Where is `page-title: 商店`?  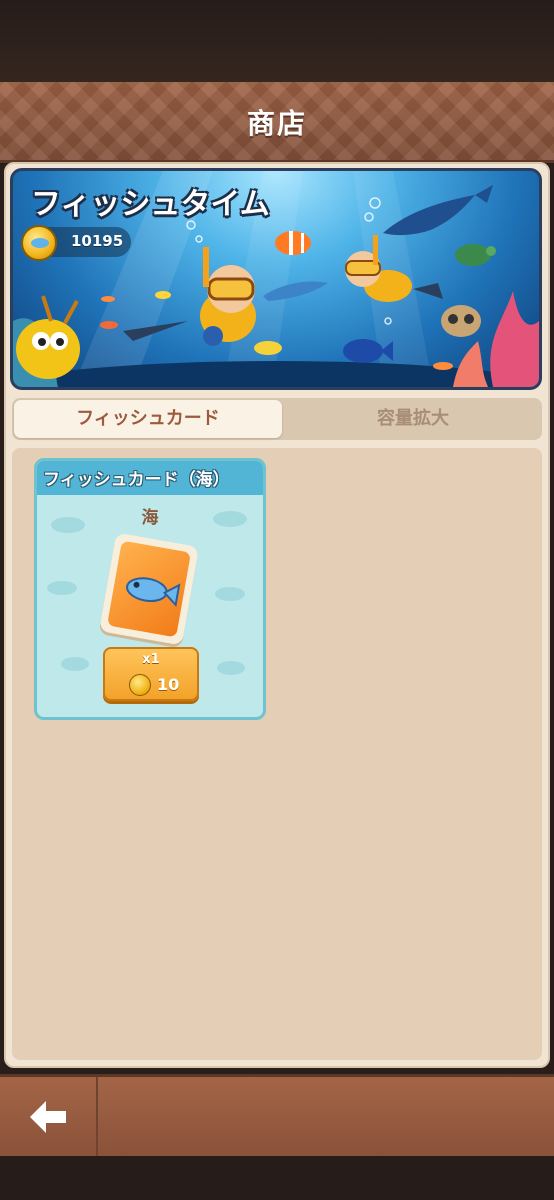
page-title: 商店 is located at coordinates (276, 123).